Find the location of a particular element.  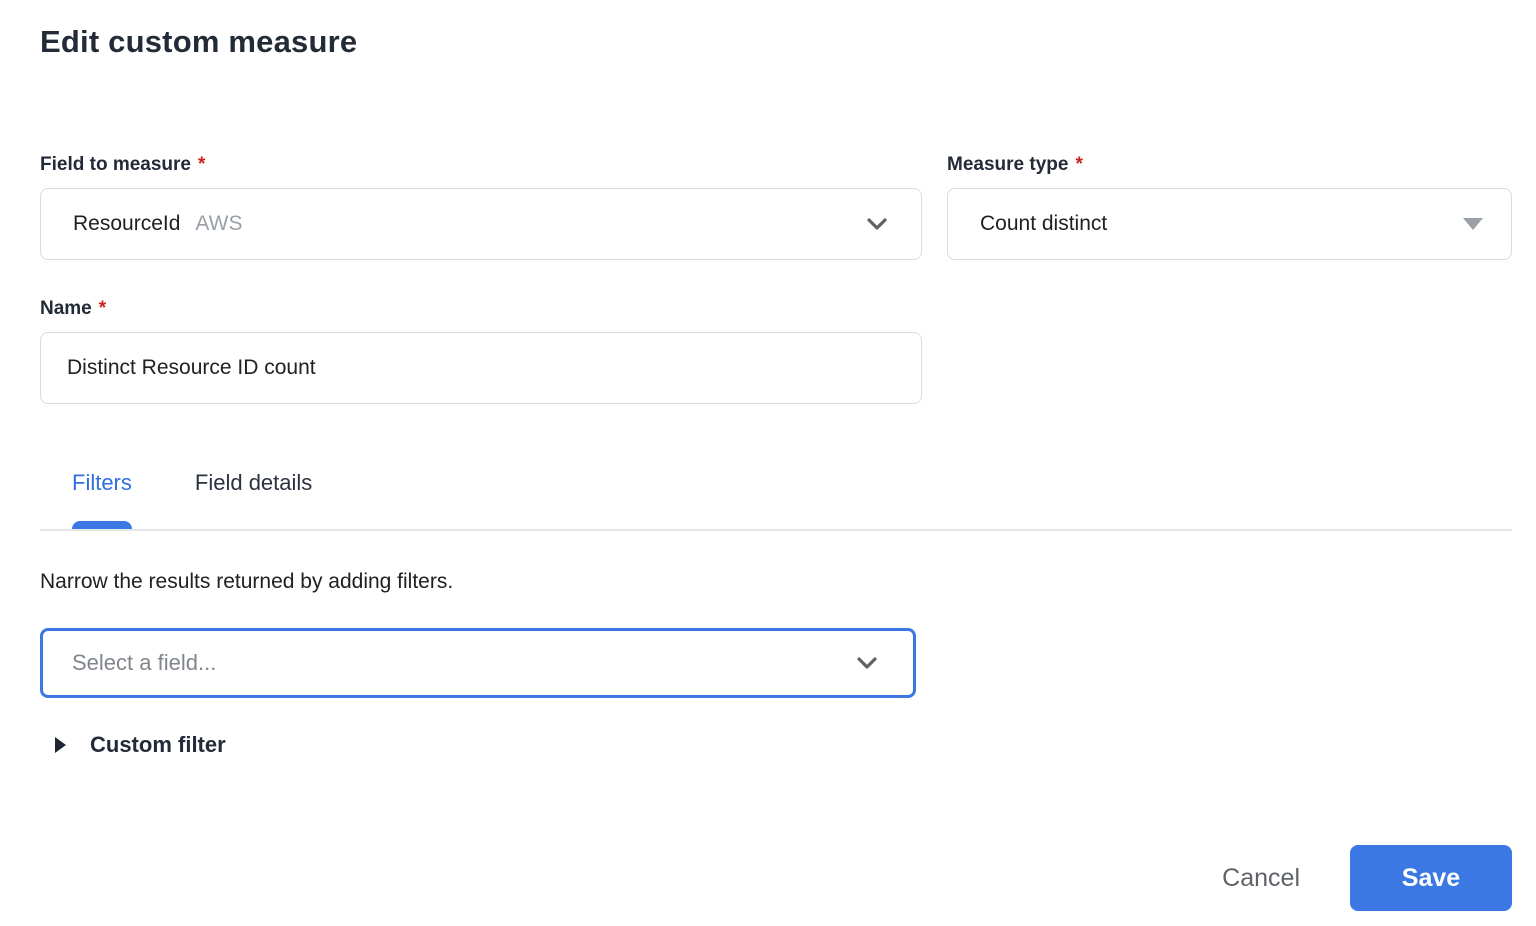

measure-type-label: Measure type * is located at coordinates (1229, 164).